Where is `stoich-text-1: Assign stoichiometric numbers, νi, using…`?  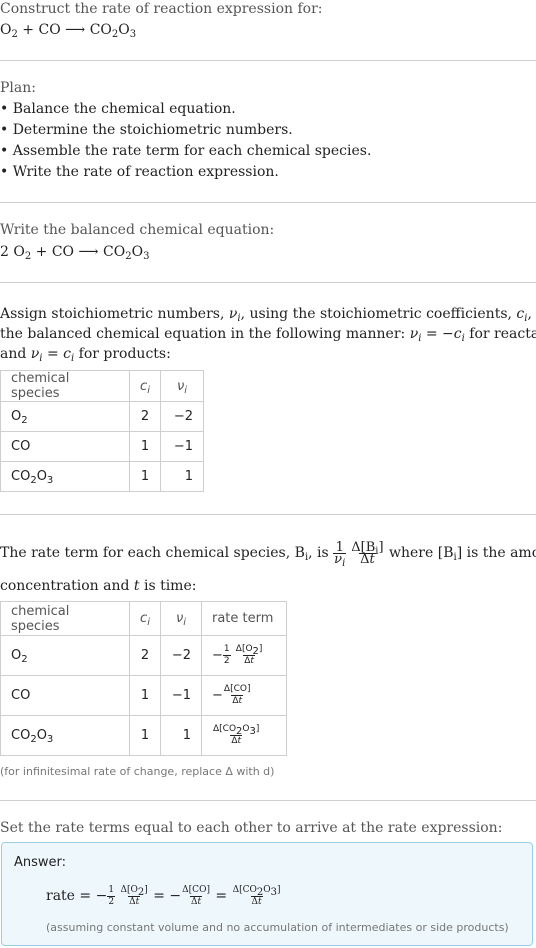
stoich-text-1: Assign stoichiometric numbers, νi, using… is located at coordinates (268, 315).